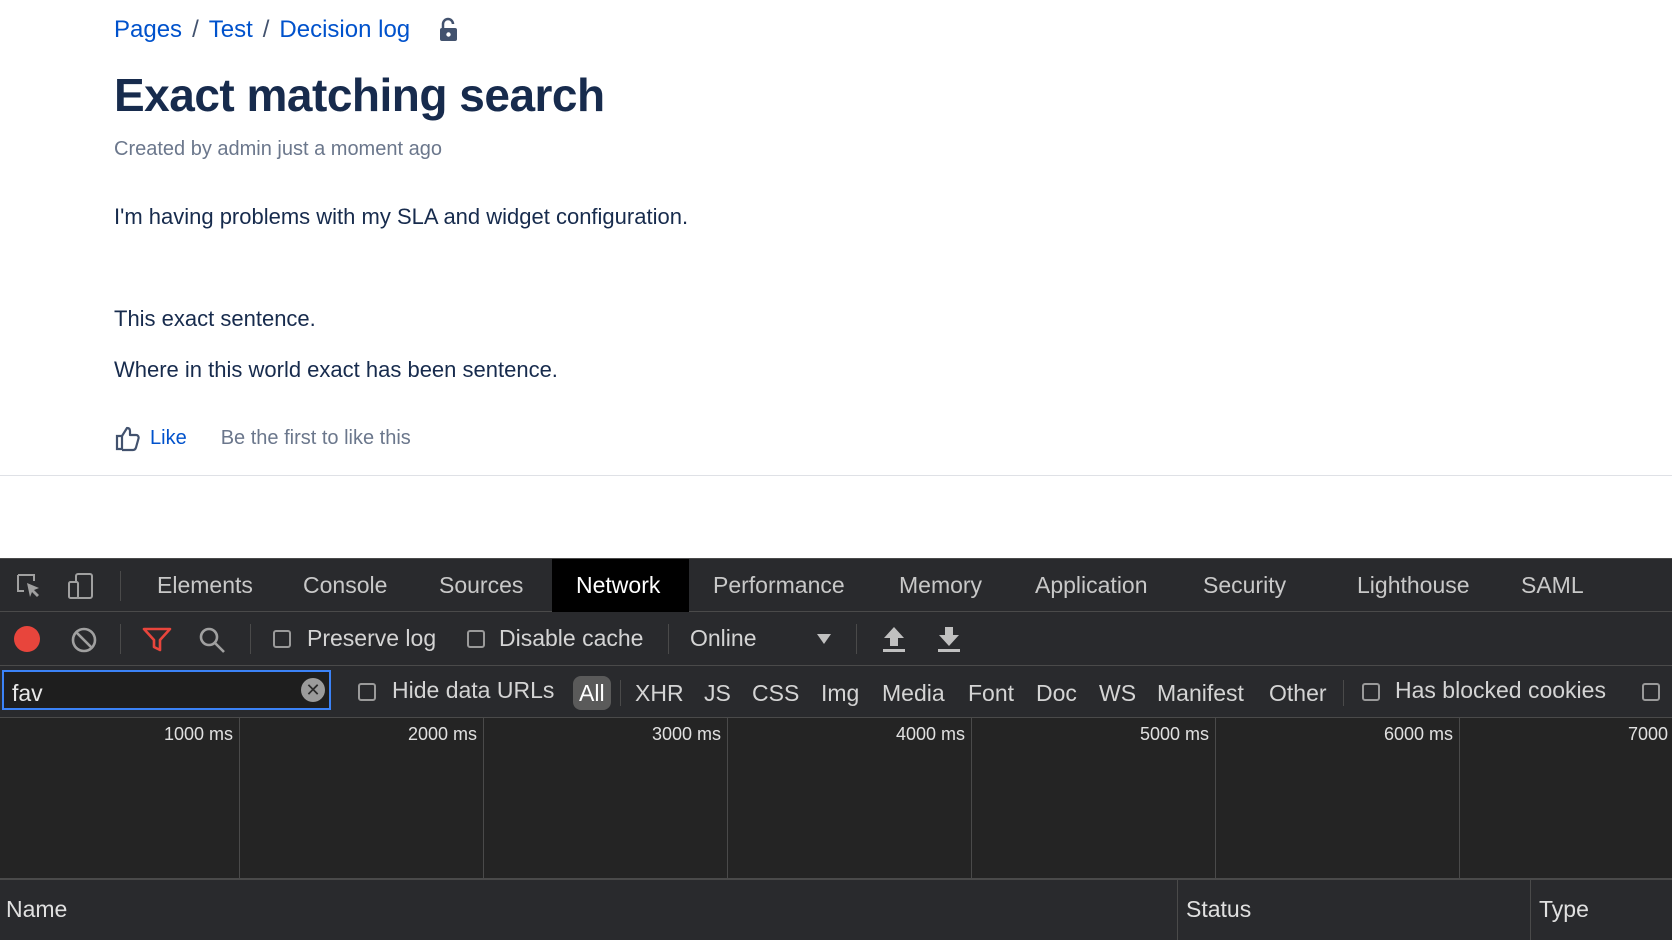 The image size is (1672, 940). I want to click on type-filter-other: Other, so click(1298, 693).